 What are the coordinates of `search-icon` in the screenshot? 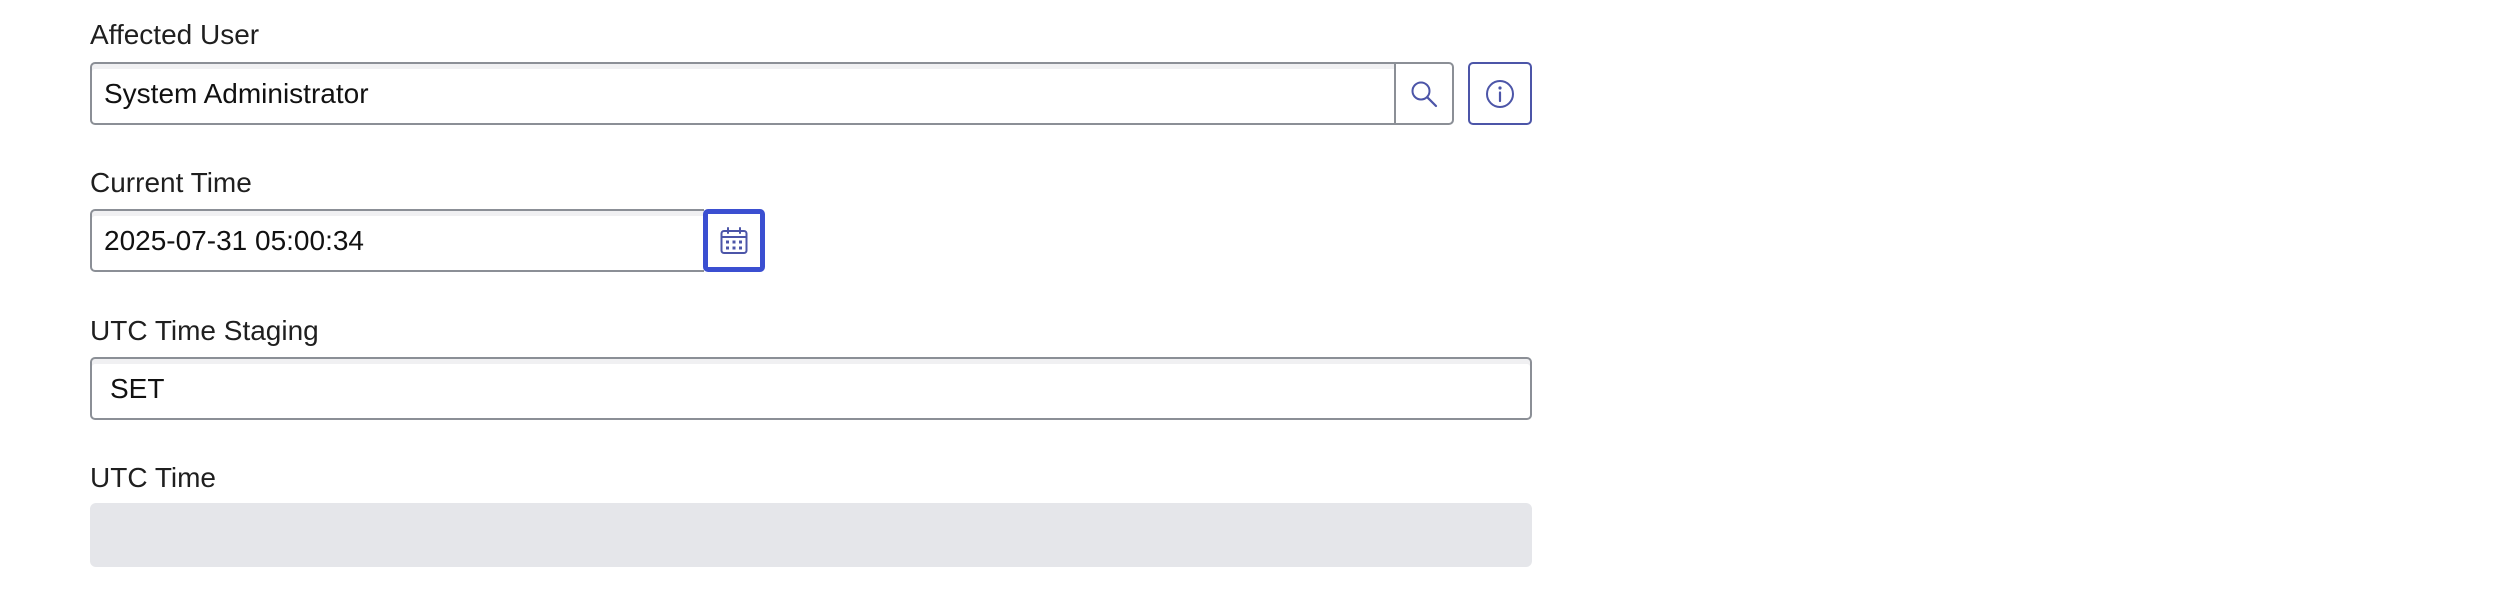 It's located at (1424, 94).